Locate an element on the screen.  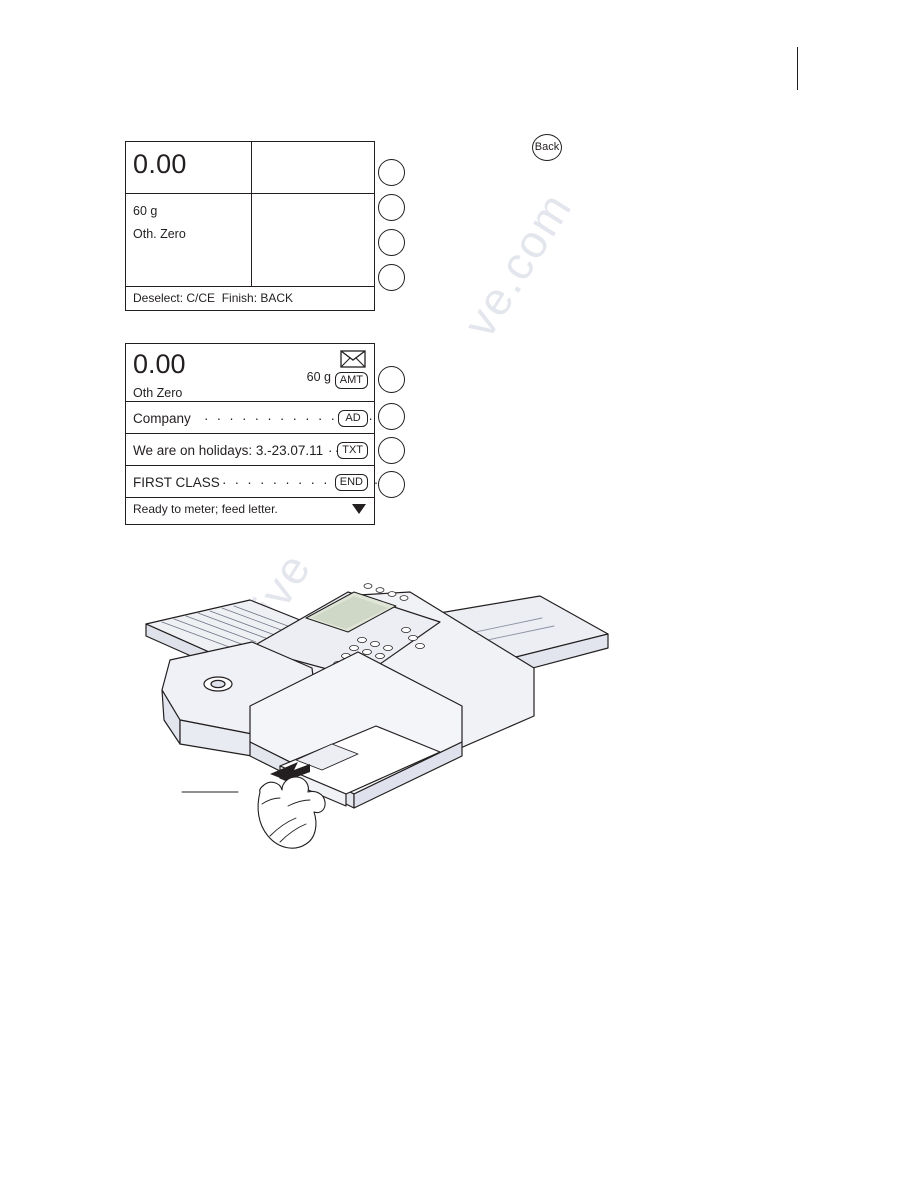
display1-zero-mode: Oth. Zero is located at coordinates (159, 234).